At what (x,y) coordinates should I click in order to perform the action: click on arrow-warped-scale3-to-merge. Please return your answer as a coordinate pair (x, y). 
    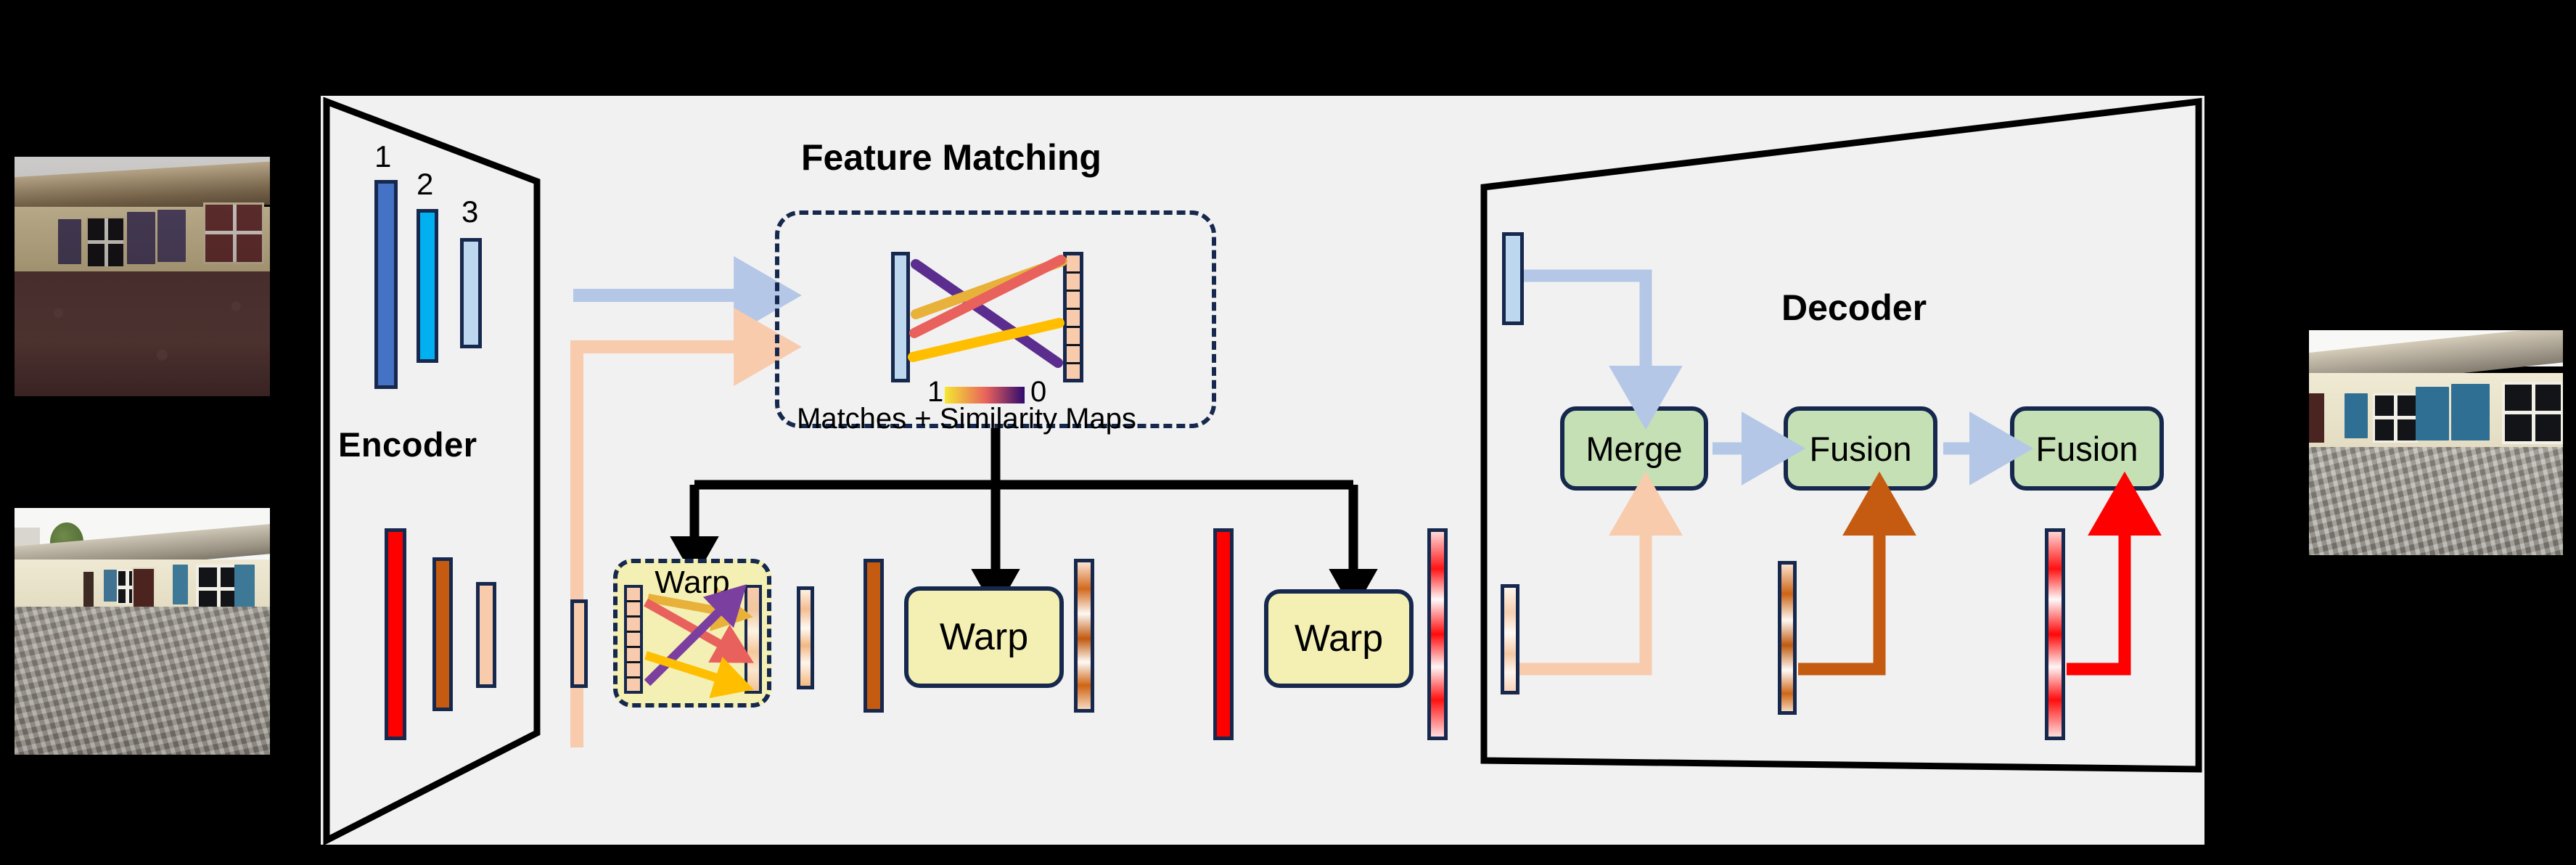
    Looking at the image, I should click on (1601, 573).